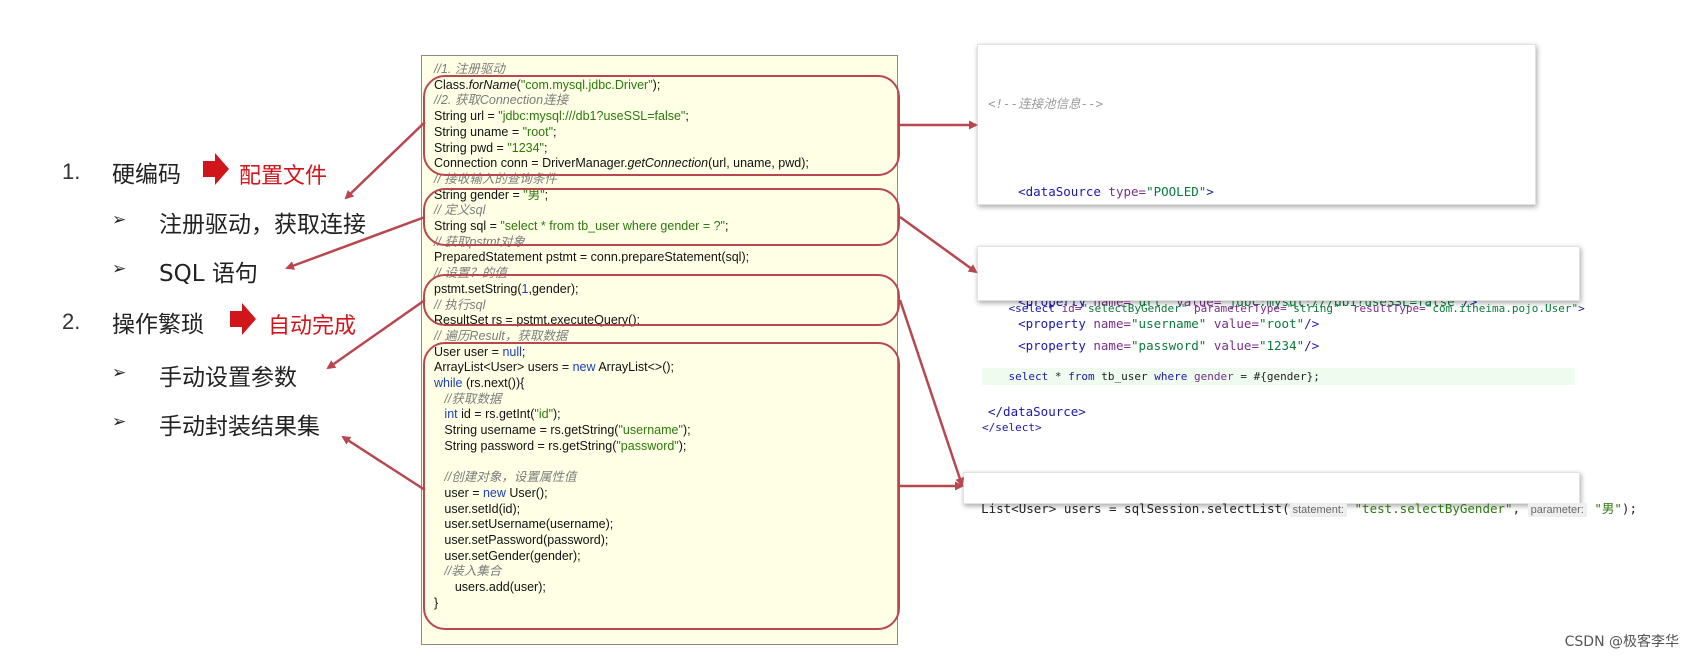 This screenshot has height=661, width=1695. What do you see at coordinates (1621, 642) in the screenshot?
I see `watermark: CSDN @极客李华` at bounding box center [1621, 642].